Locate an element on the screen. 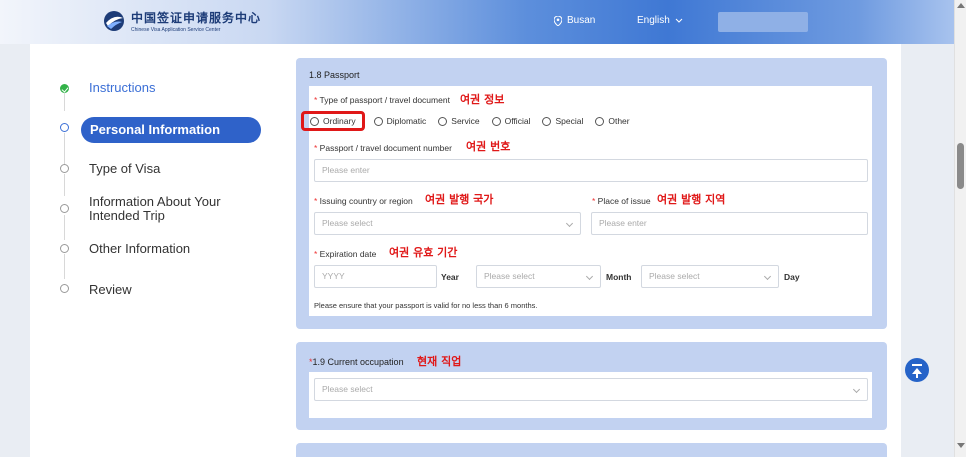  logo-swoosh-icon is located at coordinates (114, 21).